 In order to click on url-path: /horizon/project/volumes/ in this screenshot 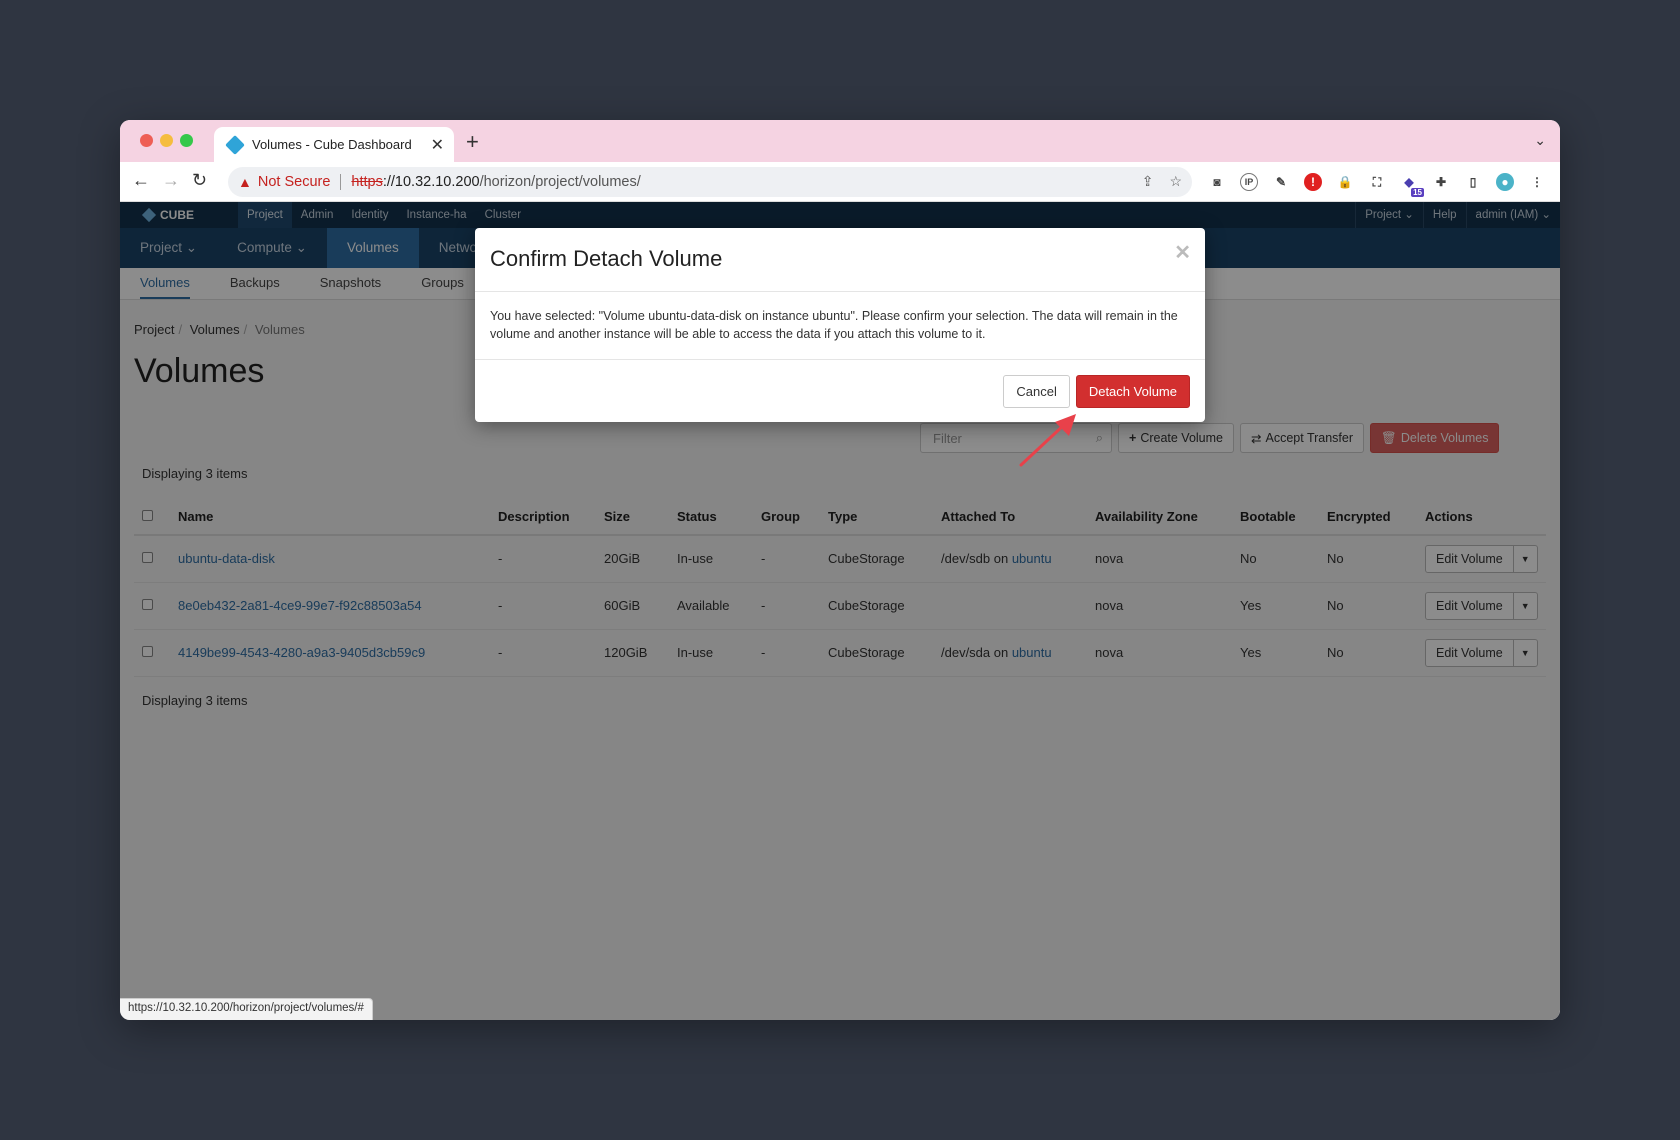, I will do `click(560, 182)`.